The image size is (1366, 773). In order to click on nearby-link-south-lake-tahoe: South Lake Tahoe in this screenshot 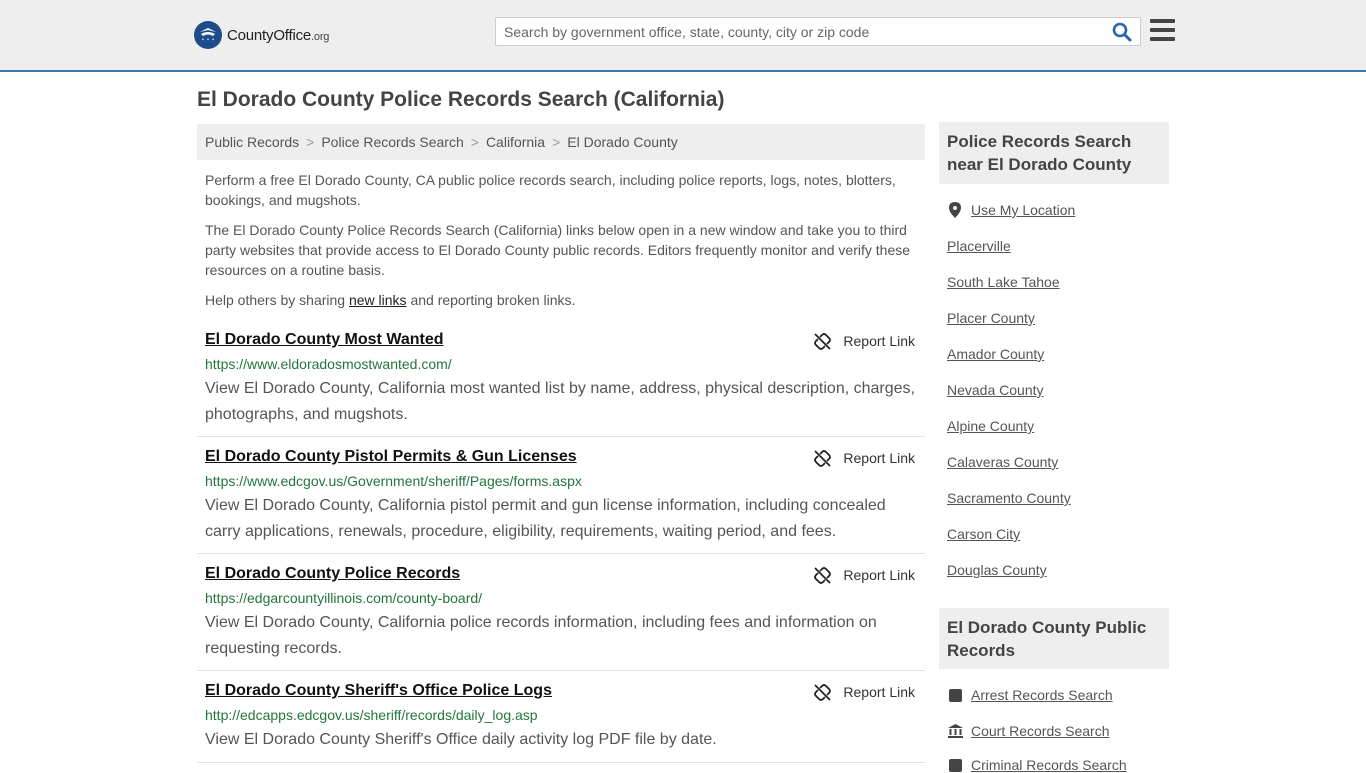, I will do `click(1003, 282)`.